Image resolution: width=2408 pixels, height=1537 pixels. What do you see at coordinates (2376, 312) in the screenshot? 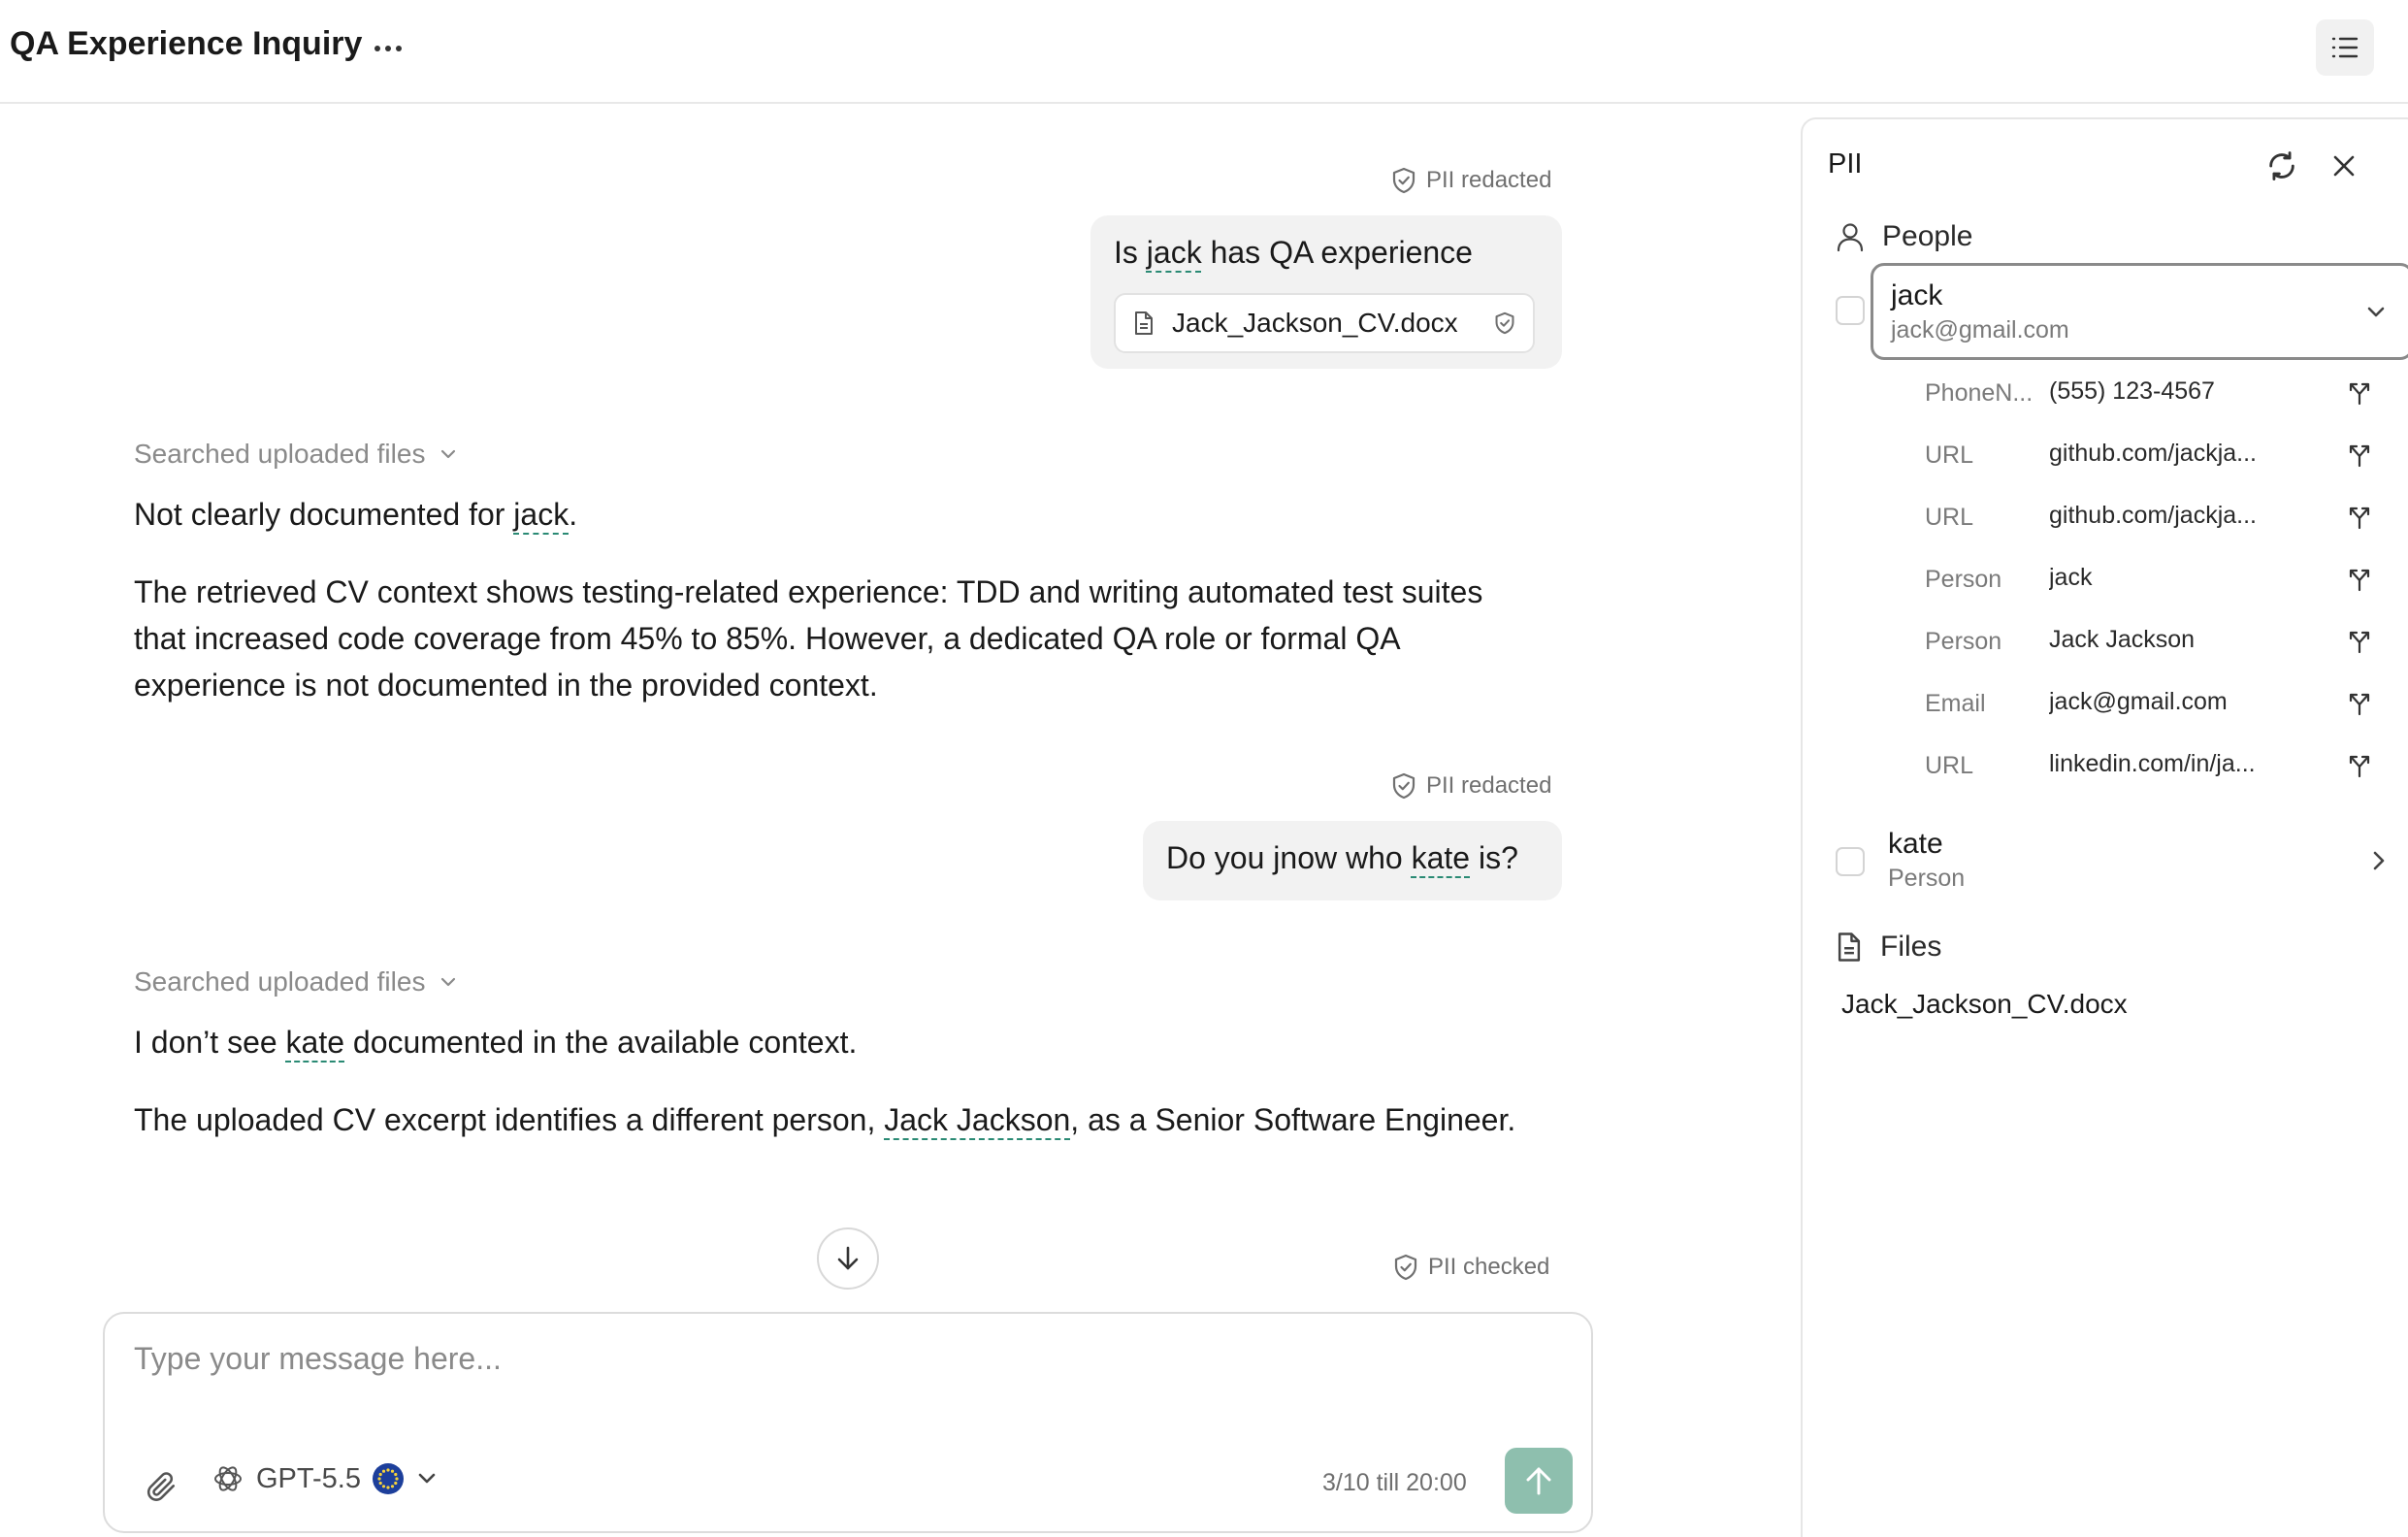
I see `collapse-toggle` at bounding box center [2376, 312].